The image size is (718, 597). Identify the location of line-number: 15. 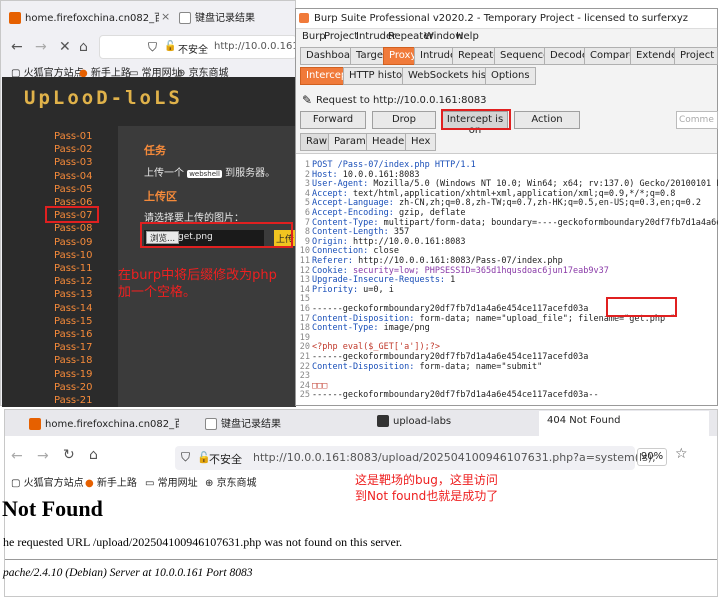
(304, 299).